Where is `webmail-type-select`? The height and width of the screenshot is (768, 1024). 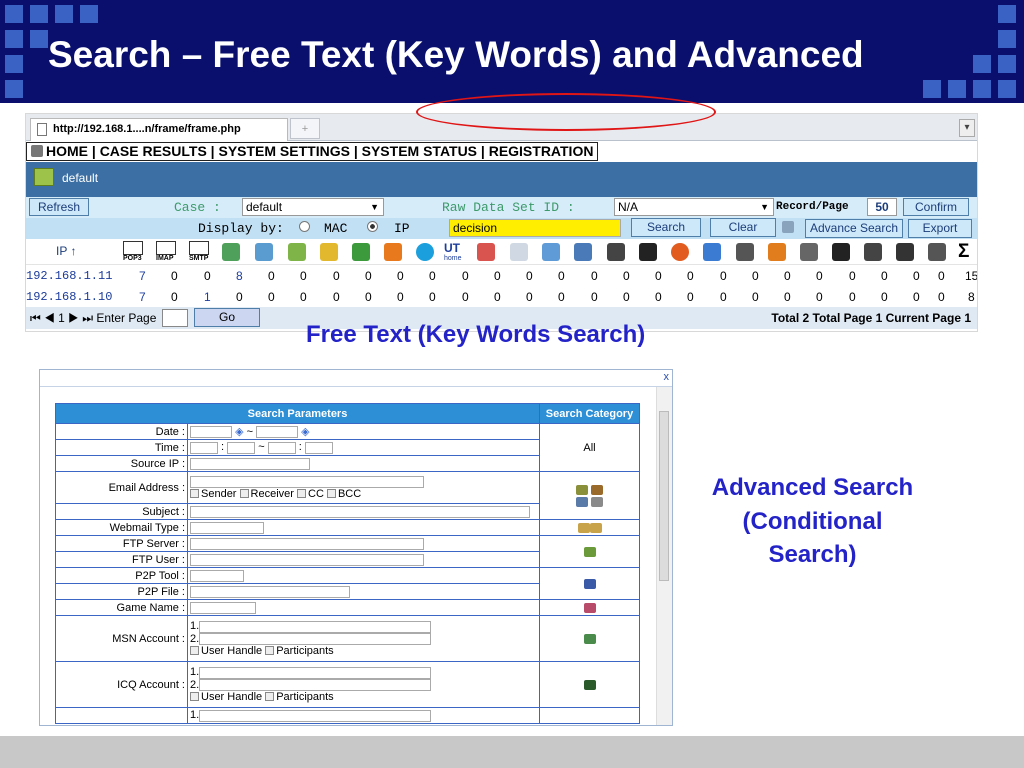
webmail-type-select is located at coordinates (227, 527).